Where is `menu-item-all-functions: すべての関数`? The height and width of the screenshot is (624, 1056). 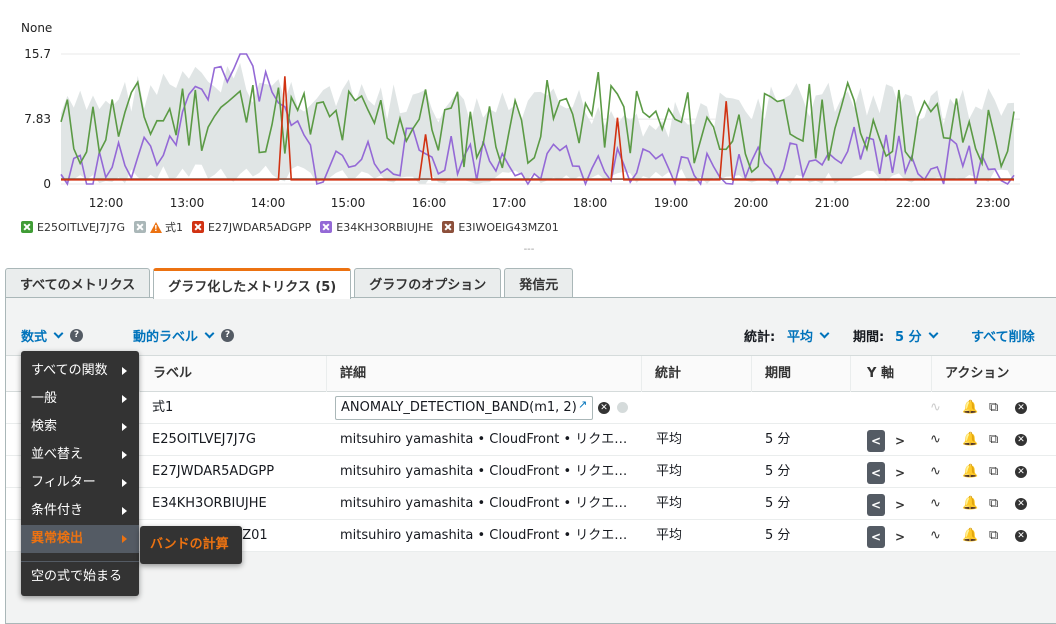
menu-item-all-functions: すべての関数 is located at coordinates (80, 371).